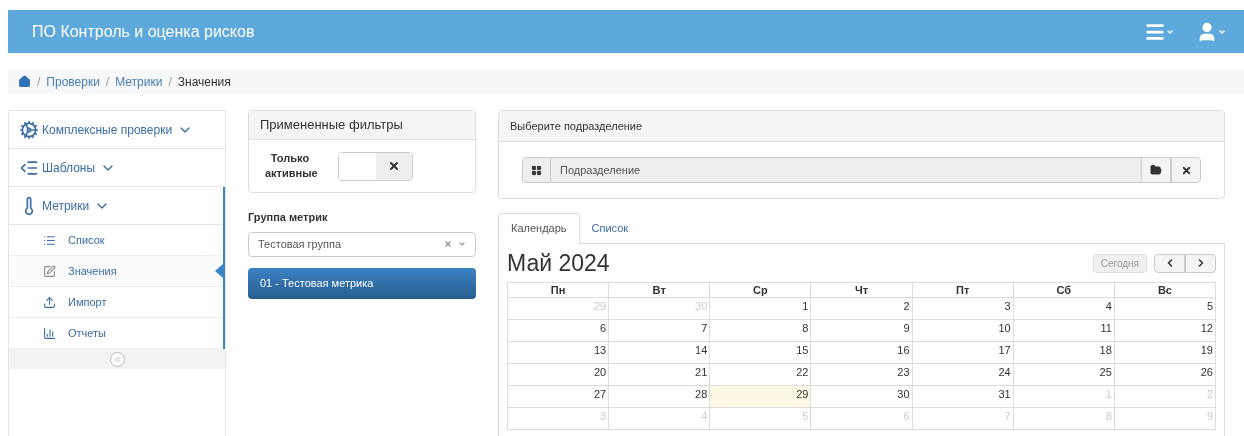 This screenshot has width=1244, height=436. Describe the element at coordinates (846, 170) in the screenshot. I see `unit-field: Подразделение` at that location.